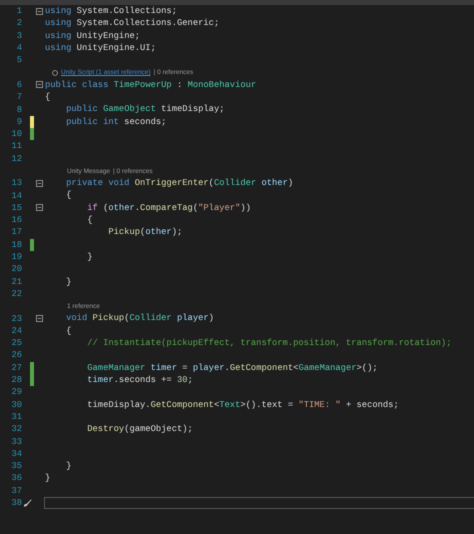  Describe the element at coordinates (111, 11) in the screenshot. I see `code-line: using System.Collections;` at that location.